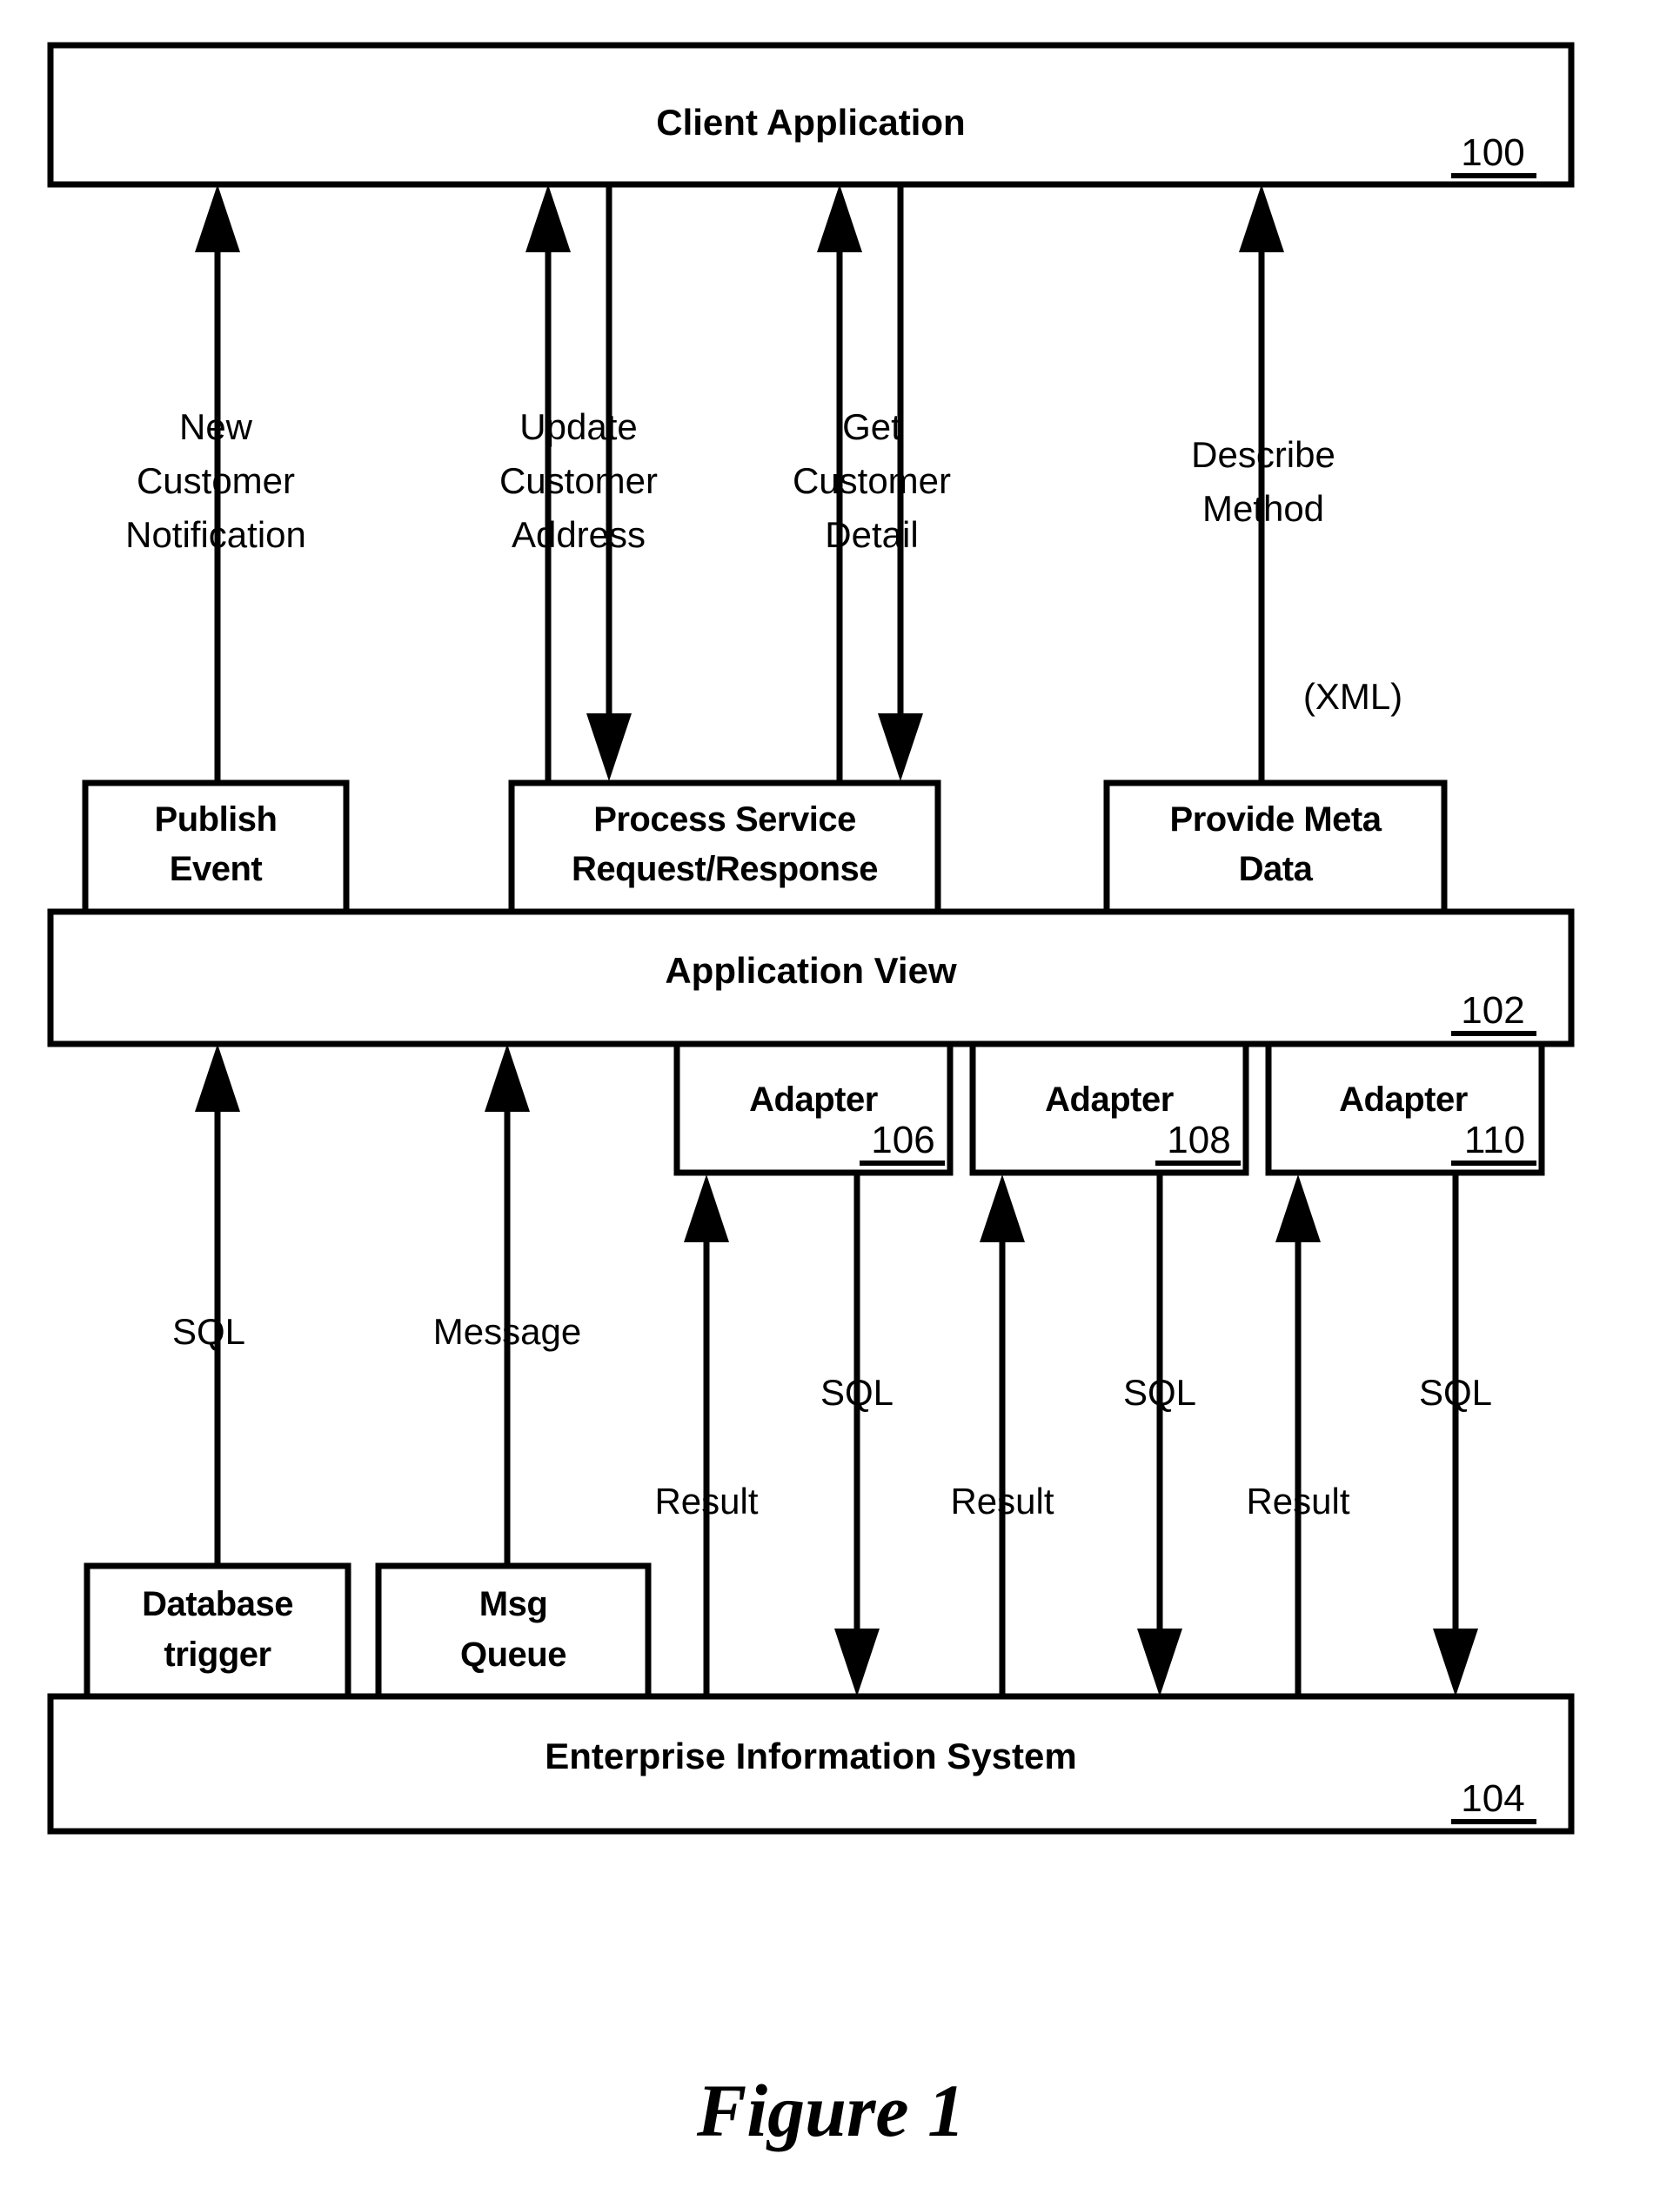 This screenshot has width=1680, height=2194. Describe the element at coordinates (507, 1305) in the screenshot. I see `edge-message-msg-queue: Message` at that location.